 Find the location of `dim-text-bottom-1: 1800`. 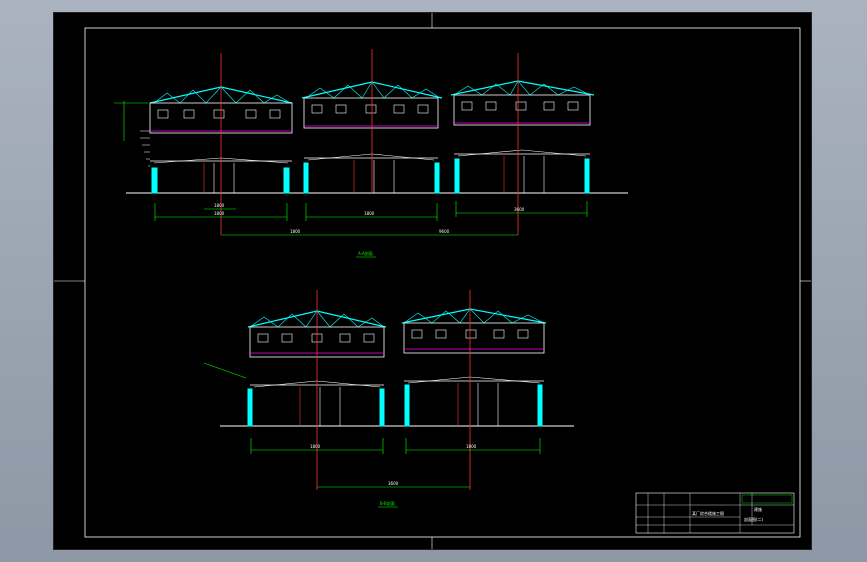

dim-text-bottom-1: 1800 is located at coordinates (315, 446).